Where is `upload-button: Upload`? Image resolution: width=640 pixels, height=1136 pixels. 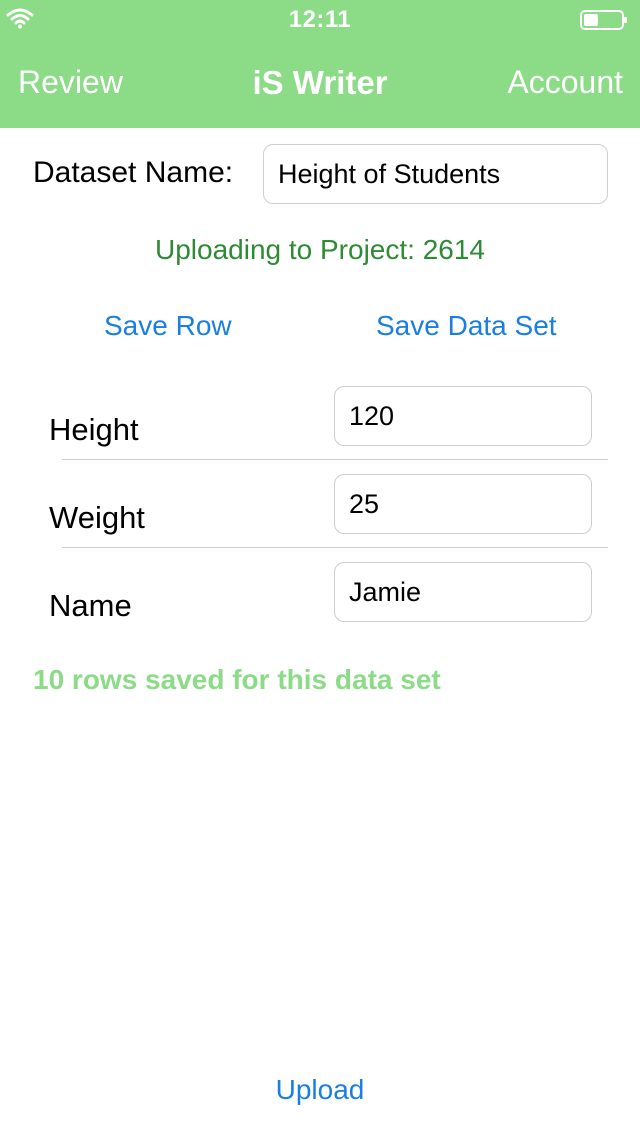 upload-button: Upload is located at coordinates (320, 1090).